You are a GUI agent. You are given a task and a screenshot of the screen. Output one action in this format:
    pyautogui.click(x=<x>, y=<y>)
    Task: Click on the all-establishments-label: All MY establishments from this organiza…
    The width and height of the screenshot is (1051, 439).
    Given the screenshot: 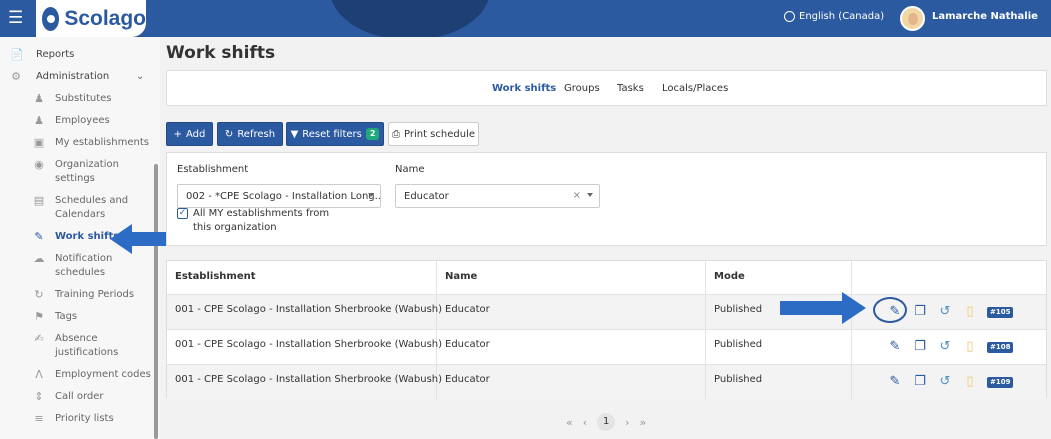 What is the action you would take?
    pyautogui.click(x=261, y=220)
    